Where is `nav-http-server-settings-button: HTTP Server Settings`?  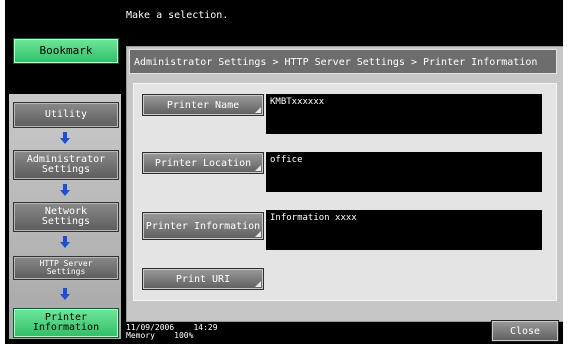 nav-http-server-settings-button: HTTP Server Settings is located at coordinates (66, 268).